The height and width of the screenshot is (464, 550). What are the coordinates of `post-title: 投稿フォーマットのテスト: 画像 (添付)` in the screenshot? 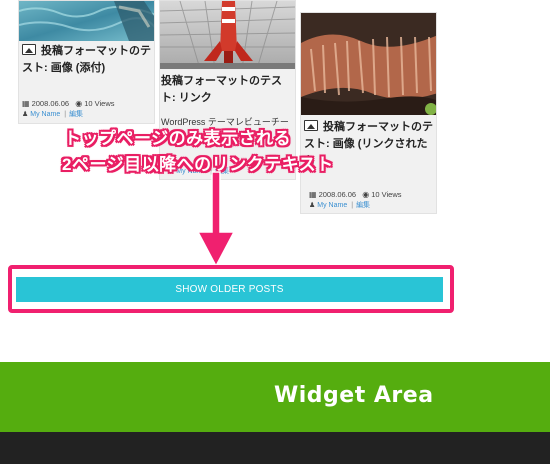 It's located at (87, 60).